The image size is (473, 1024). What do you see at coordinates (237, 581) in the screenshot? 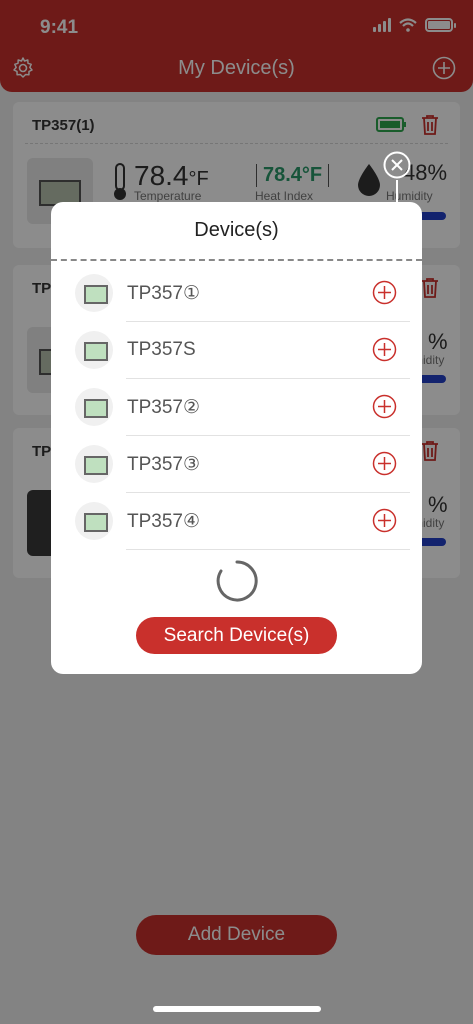
I see `loading-spinner-icon` at bounding box center [237, 581].